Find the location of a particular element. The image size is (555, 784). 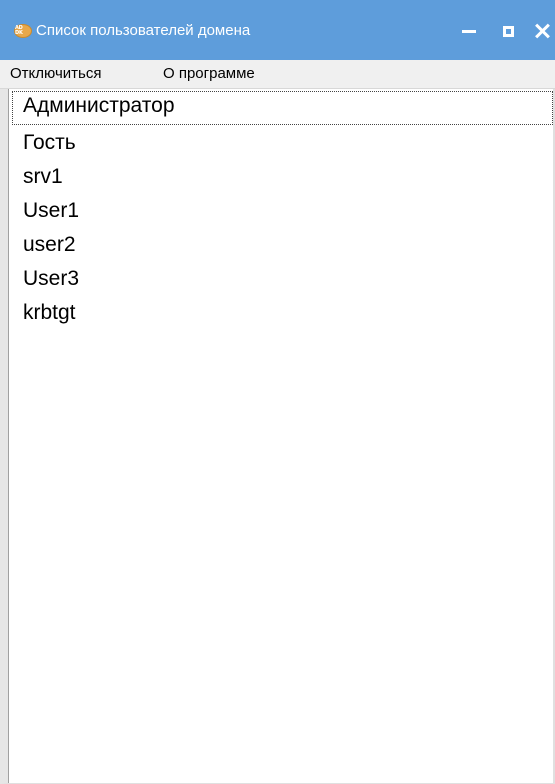

list-item-user: Администратор is located at coordinates (282, 108).